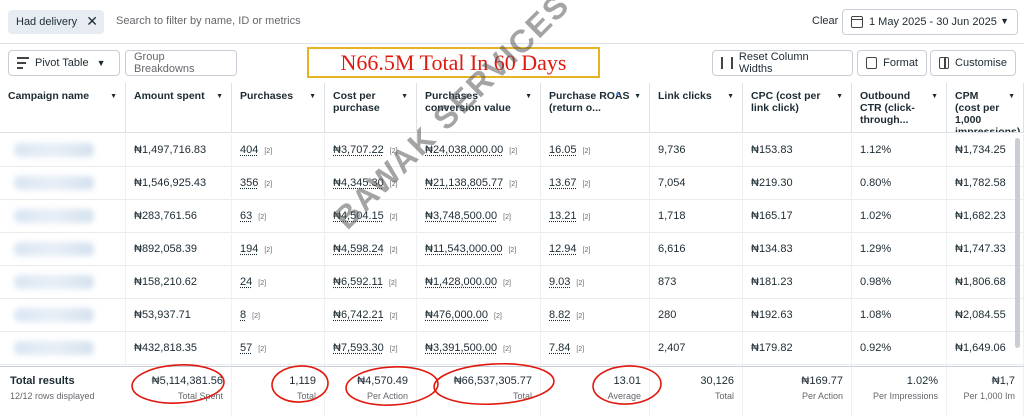 This screenshot has height=417, width=1024. Describe the element at coordinates (1017, 243) in the screenshot. I see `vertical-scrollbar` at that location.